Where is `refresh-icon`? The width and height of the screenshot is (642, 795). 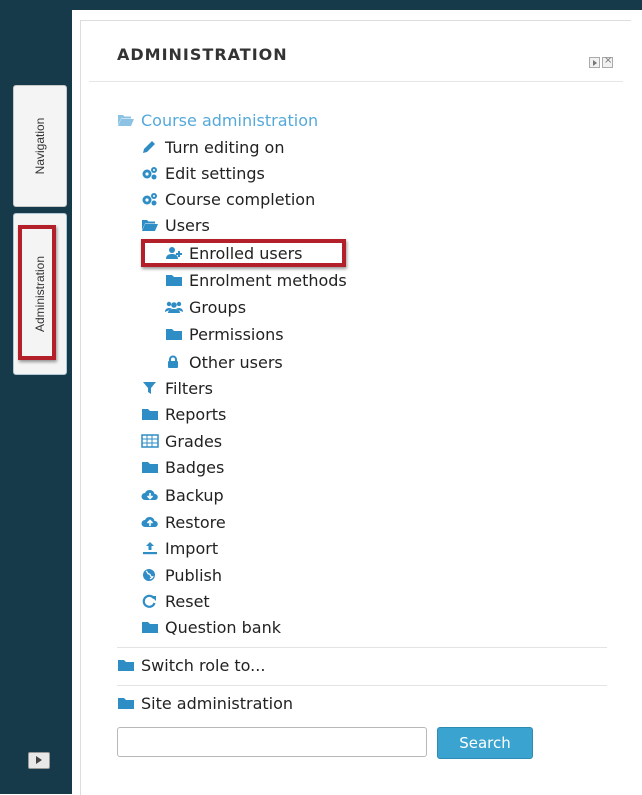
refresh-icon is located at coordinates (150, 601).